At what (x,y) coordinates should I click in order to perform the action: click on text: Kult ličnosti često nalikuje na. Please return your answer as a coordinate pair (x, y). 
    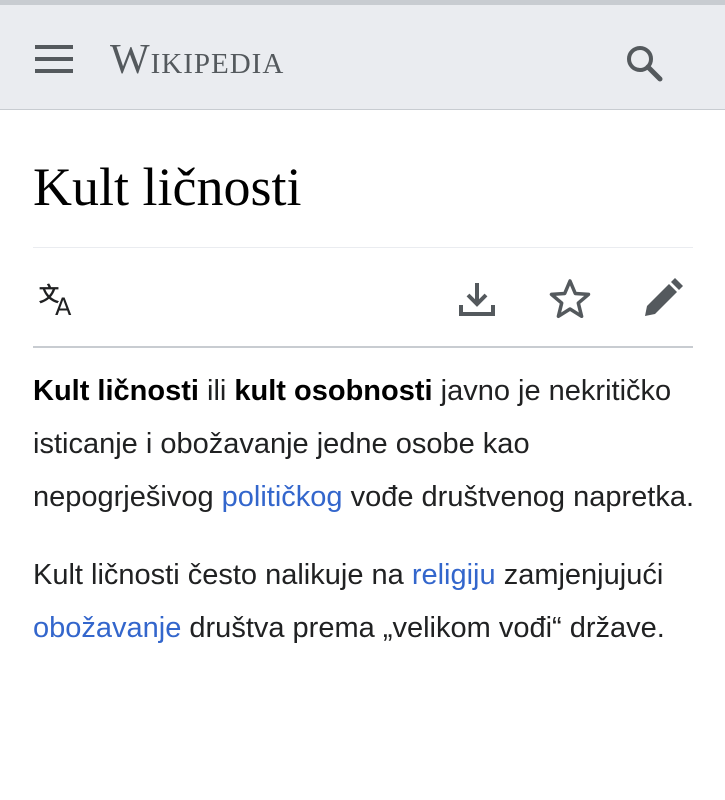
    Looking at the image, I should click on (222, 575).